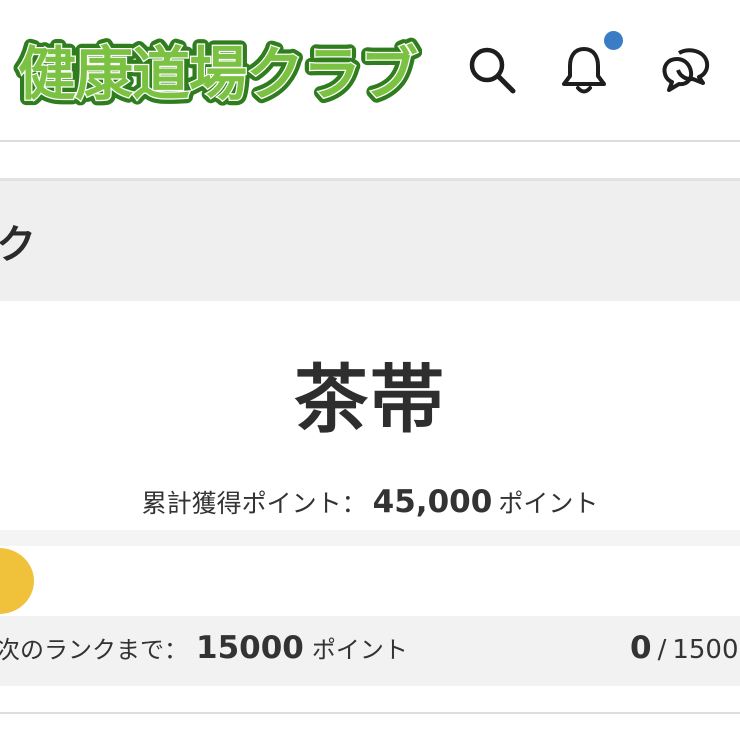 The image size is (740, 740). I want to click on next-rank-remaining: 次のランクまで： 15000 ポイント, so click(204, 648).